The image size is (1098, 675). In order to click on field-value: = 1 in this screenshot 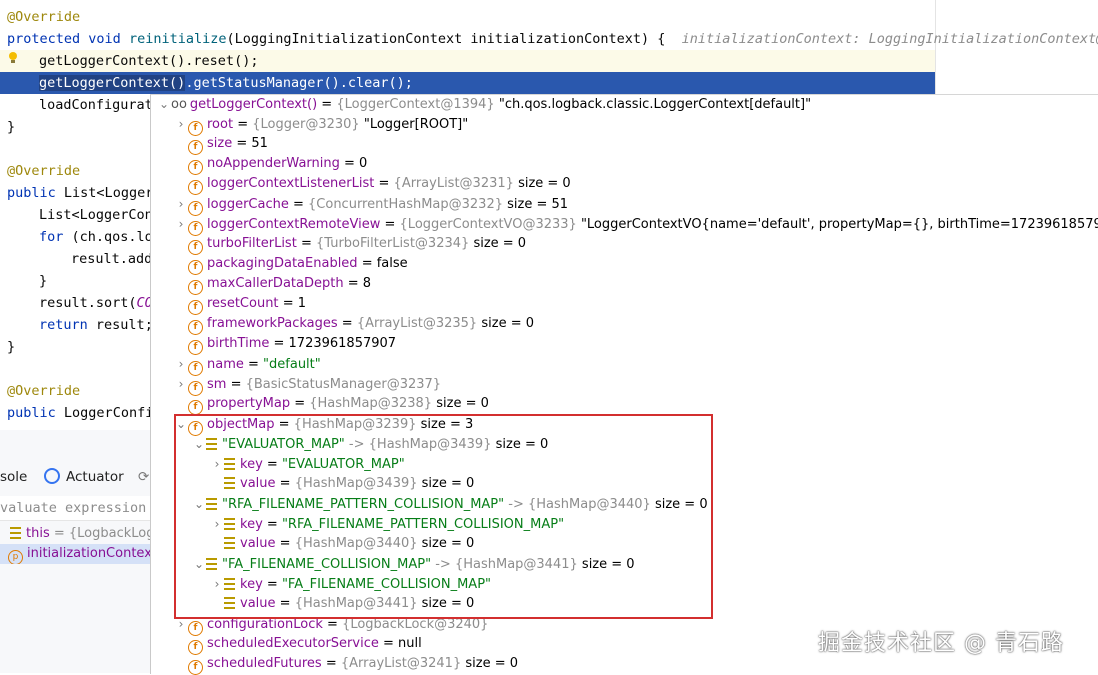, I will do `click(294, 303)`.